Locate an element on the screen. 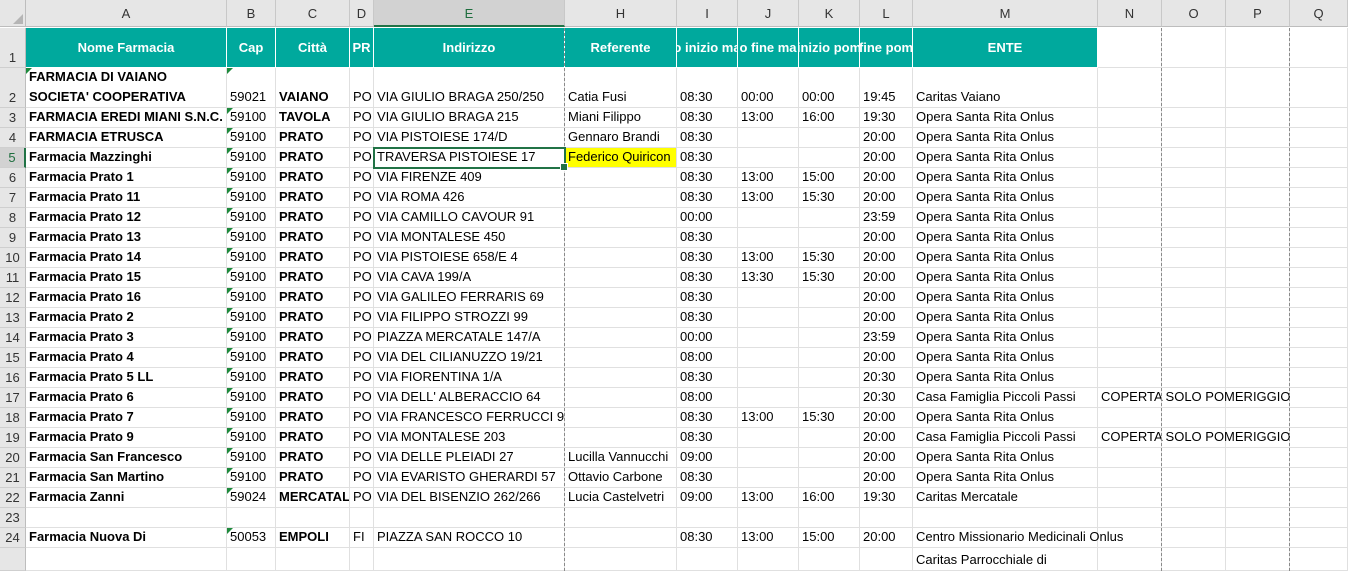  cell-e-13: VIA FILIPPO STROZZI 99 is located at coordinates (469, 318).